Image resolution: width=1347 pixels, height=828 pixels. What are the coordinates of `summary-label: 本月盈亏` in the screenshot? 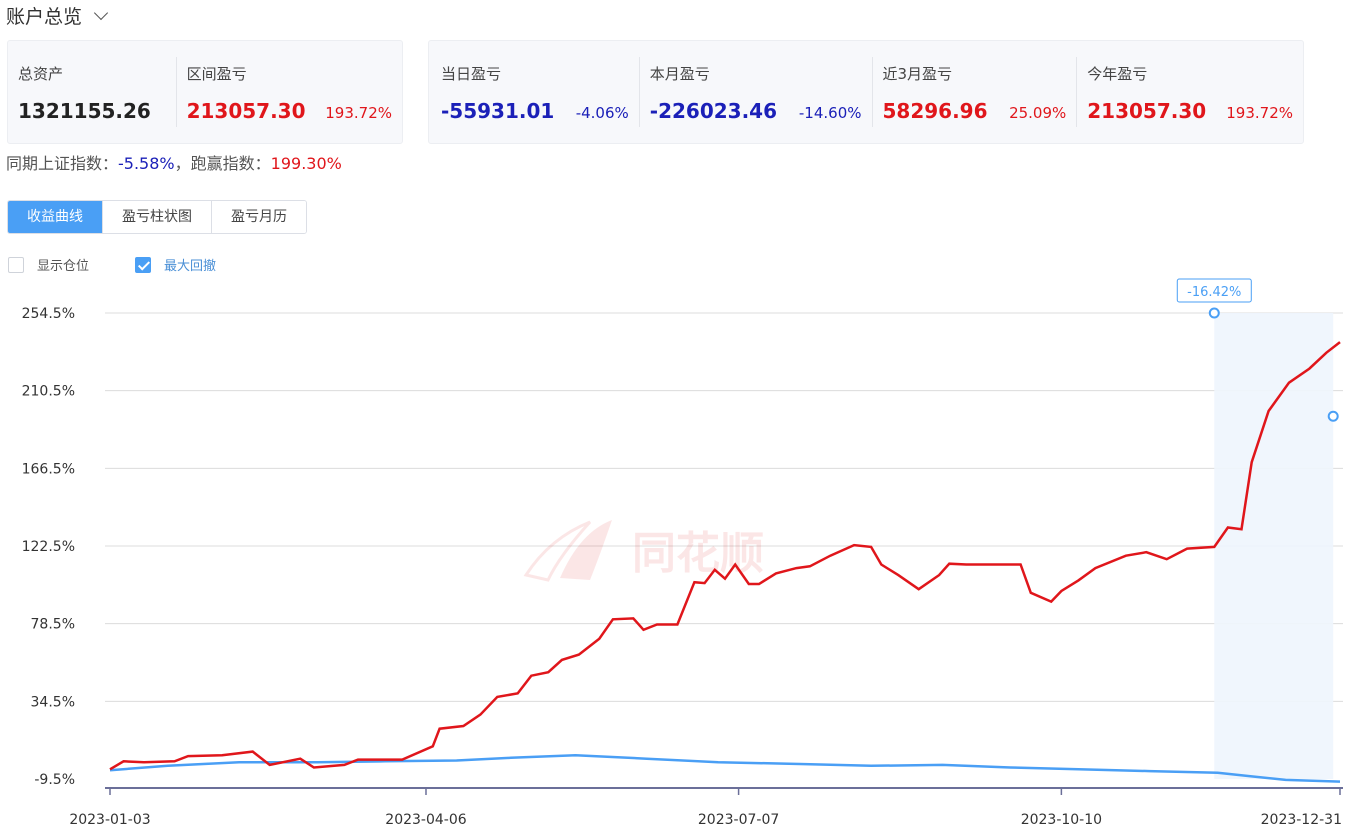 It's located at (679, 74).